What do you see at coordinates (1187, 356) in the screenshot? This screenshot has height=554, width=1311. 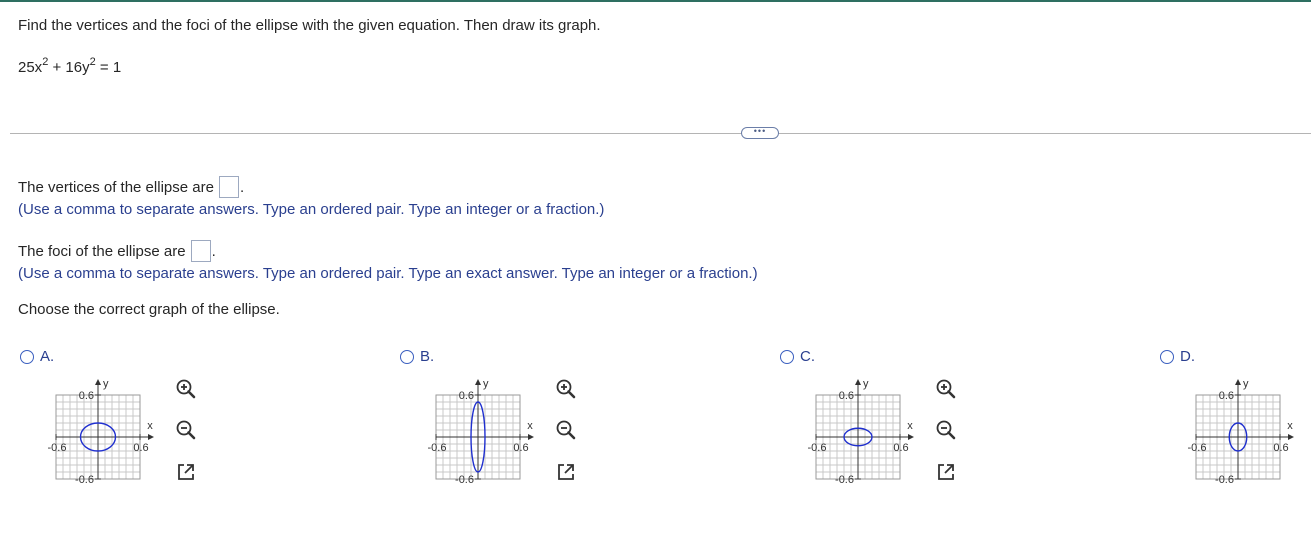 I see `option-d-label: D.` at bounding box center [1187, 356].